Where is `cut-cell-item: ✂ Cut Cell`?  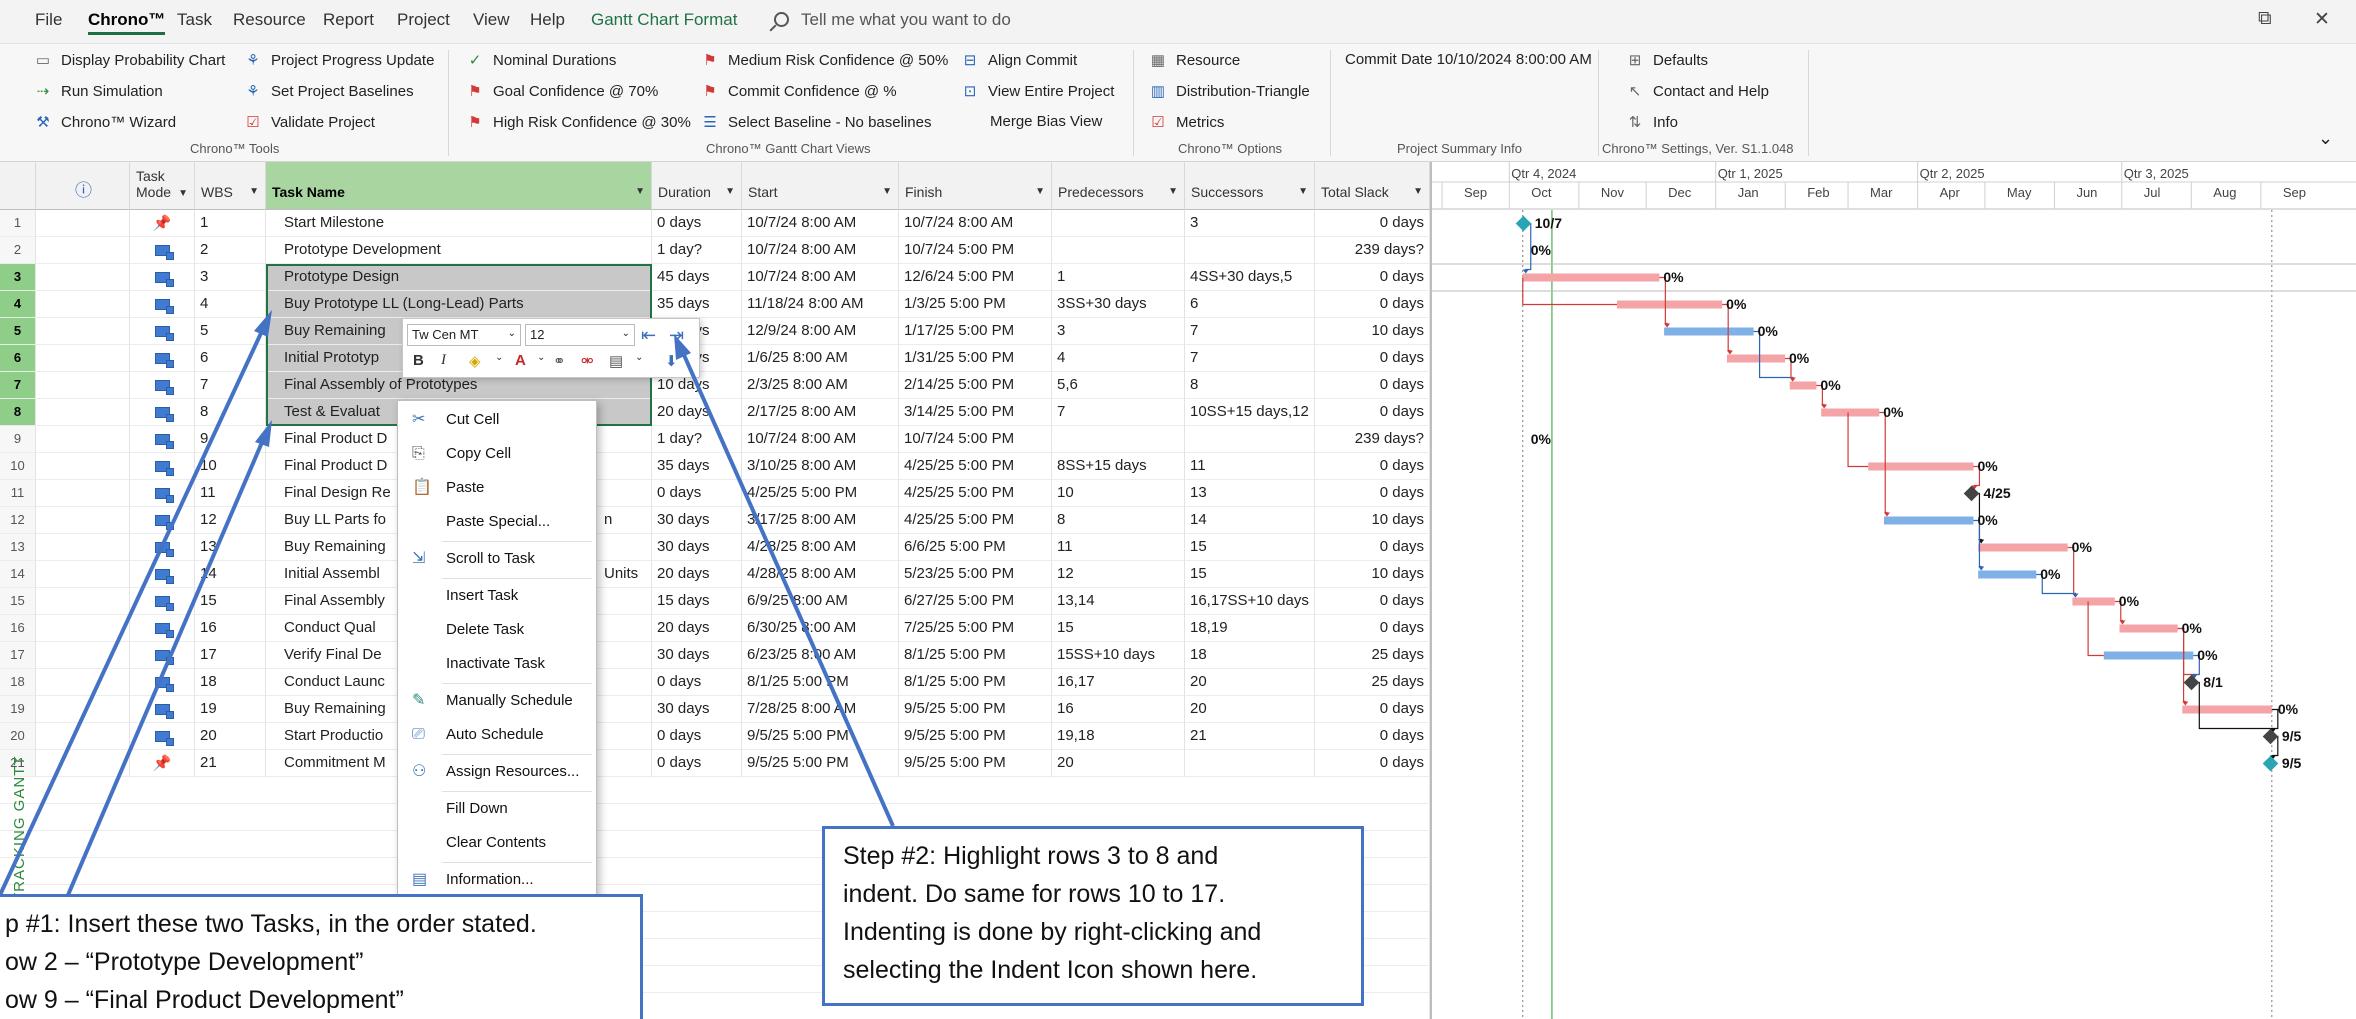 cut-cell-item: ✂ Cut Cell is located at coordinates (497, 420).